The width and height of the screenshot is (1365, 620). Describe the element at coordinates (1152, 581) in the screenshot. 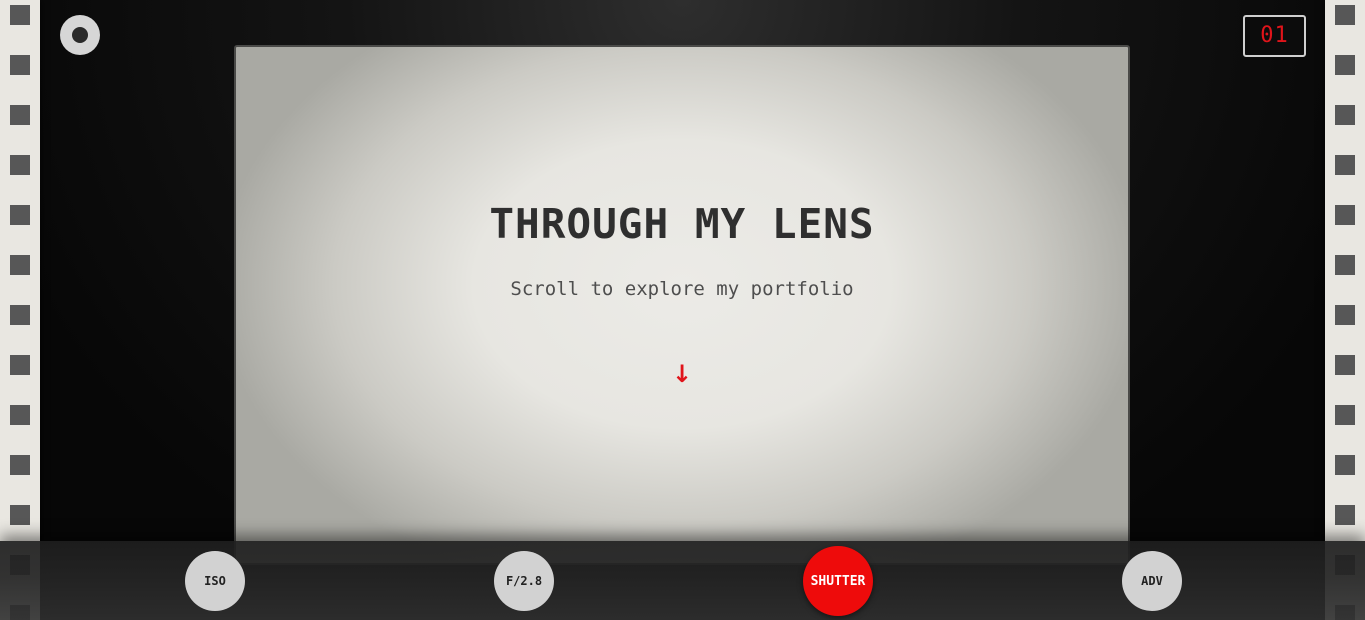

I see `advance-button: ADV` at that location.